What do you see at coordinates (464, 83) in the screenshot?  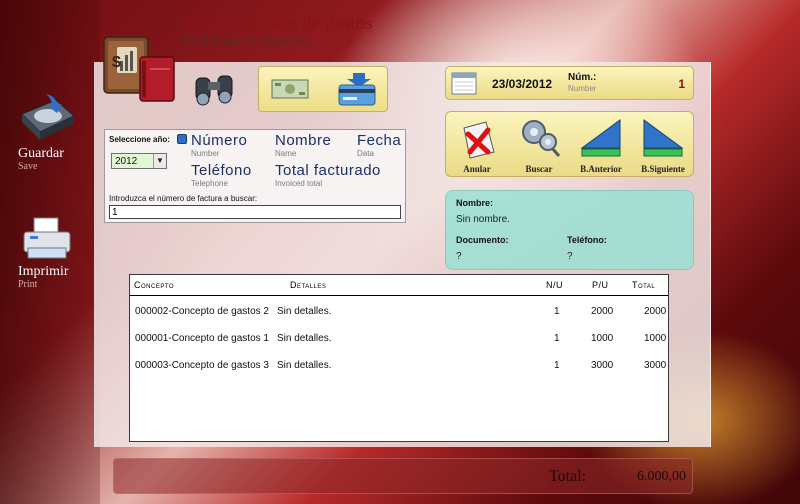 I see `calendar-icon` at bounding box center [464, 83].